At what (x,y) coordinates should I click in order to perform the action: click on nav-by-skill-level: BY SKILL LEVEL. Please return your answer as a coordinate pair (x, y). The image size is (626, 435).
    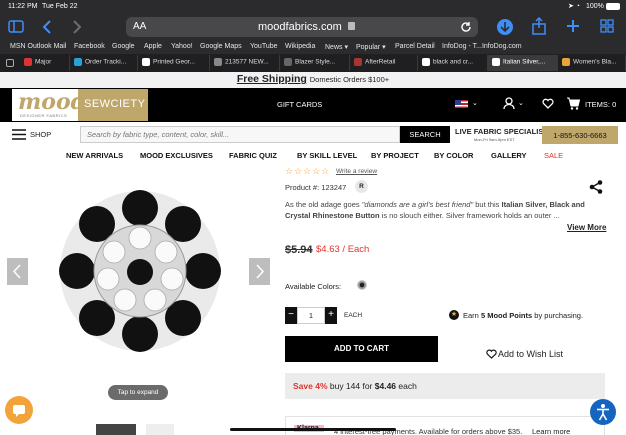
    Looking at the image, I should click on (327, 155).